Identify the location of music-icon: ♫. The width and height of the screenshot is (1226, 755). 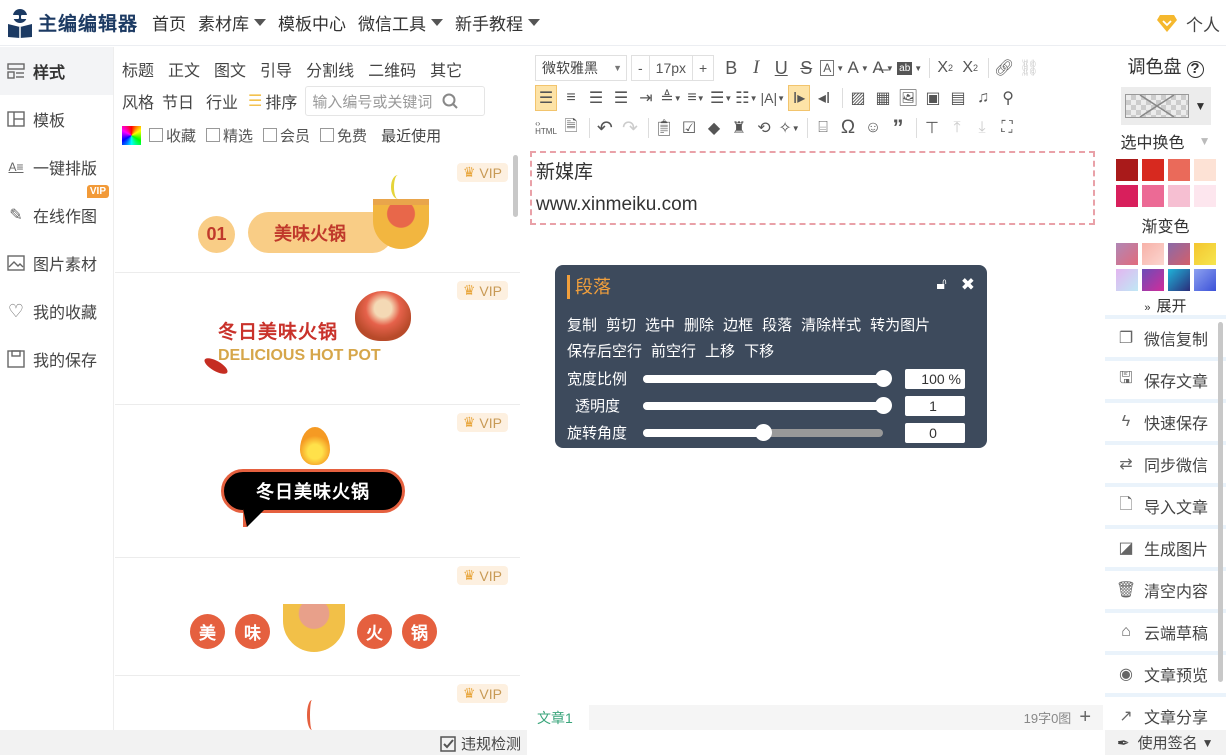
(983, 98).